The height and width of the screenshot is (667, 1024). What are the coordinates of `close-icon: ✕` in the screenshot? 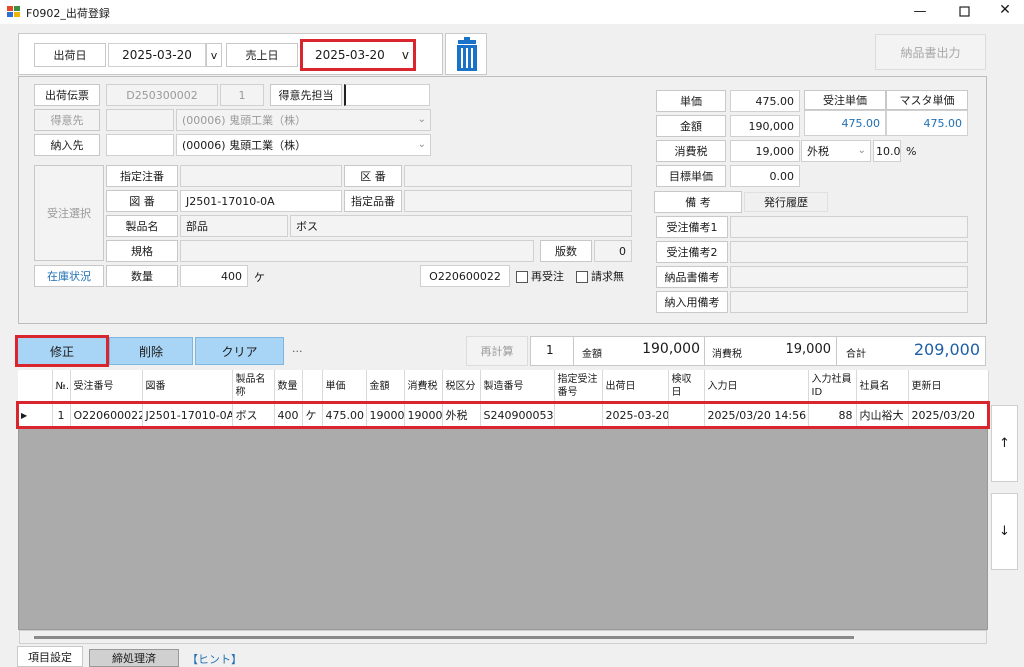 It's located at (1005, 11).